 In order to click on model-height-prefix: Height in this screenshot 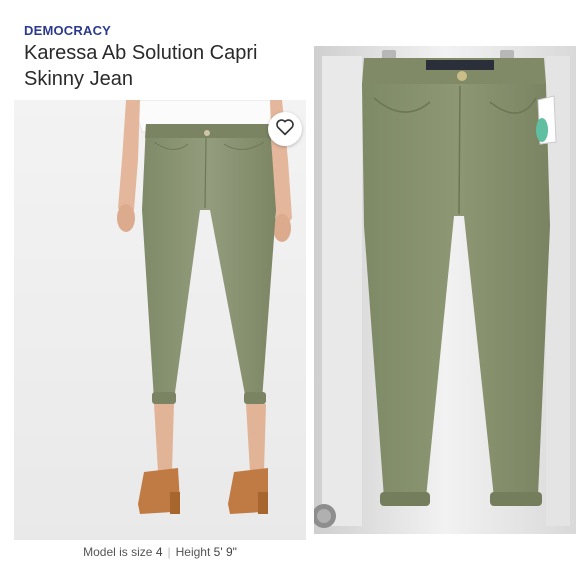, I will do `click(193, 552)`.